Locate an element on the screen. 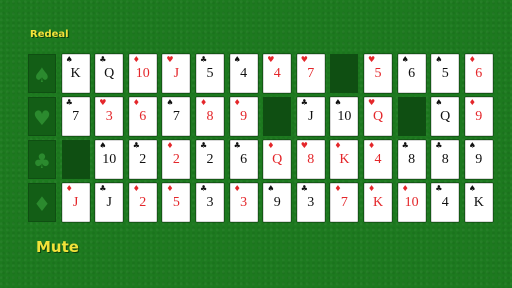  playing-card: ♠ 5 is located at coordinates (445, 73).